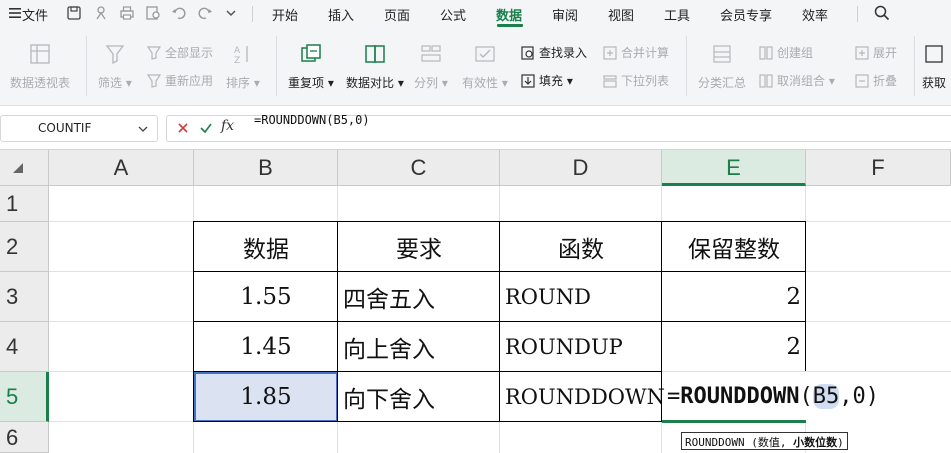 The image size is (951, 453). I want to click on column-header-a: A, so click(121, 168).